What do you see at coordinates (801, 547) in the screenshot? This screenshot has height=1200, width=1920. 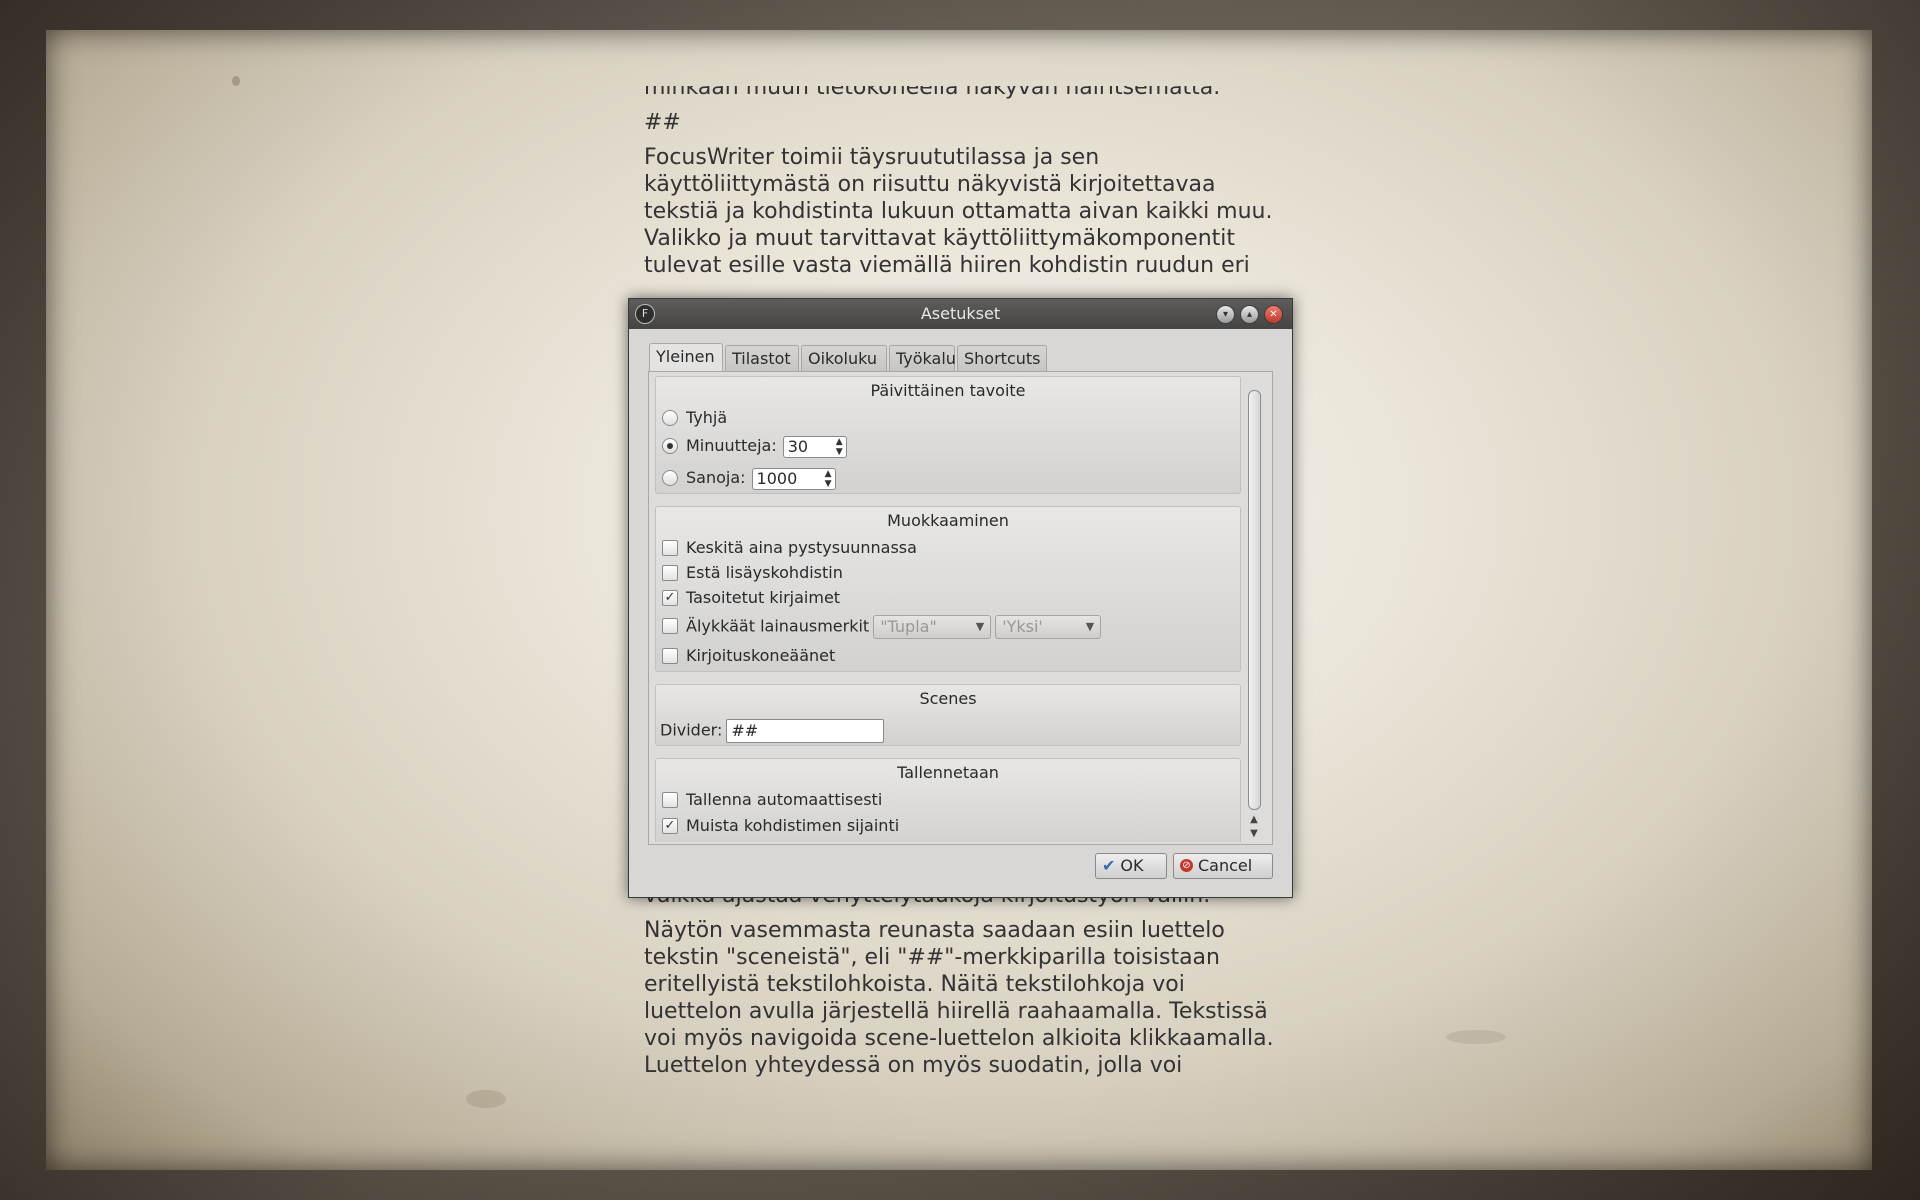 I see `center-vertically-label: Keskitä aina pystysuunnassa` at bounding box center [801, 547].